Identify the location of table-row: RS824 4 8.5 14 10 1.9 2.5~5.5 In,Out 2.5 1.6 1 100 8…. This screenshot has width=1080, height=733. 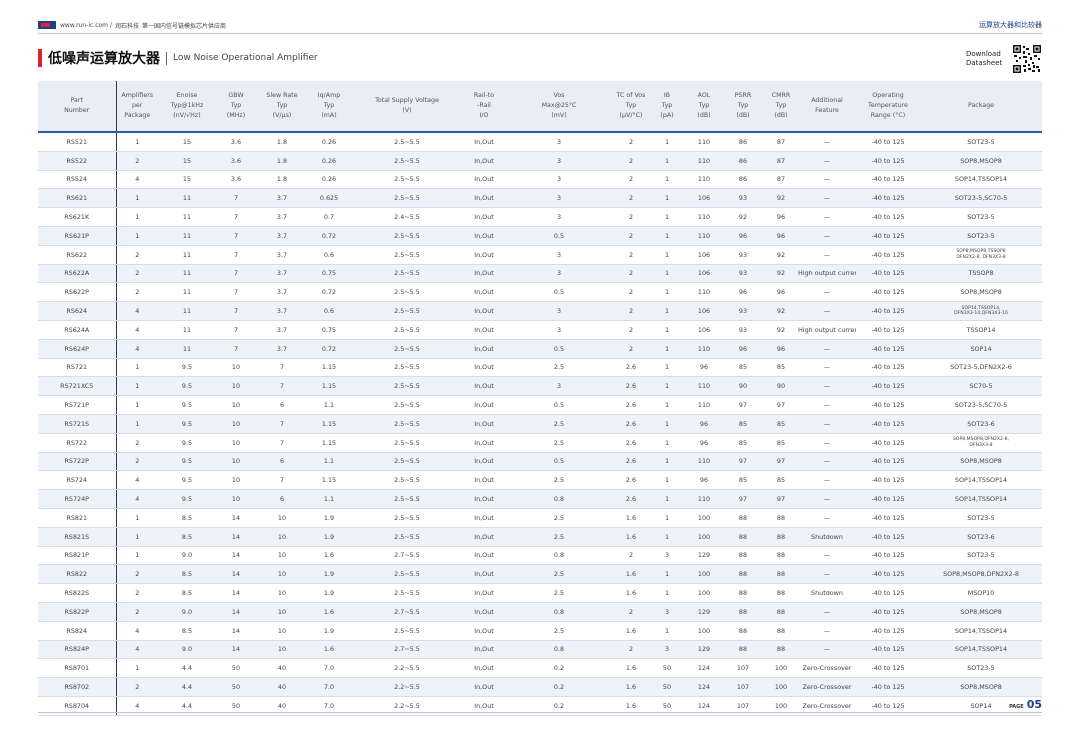
(540, 631).